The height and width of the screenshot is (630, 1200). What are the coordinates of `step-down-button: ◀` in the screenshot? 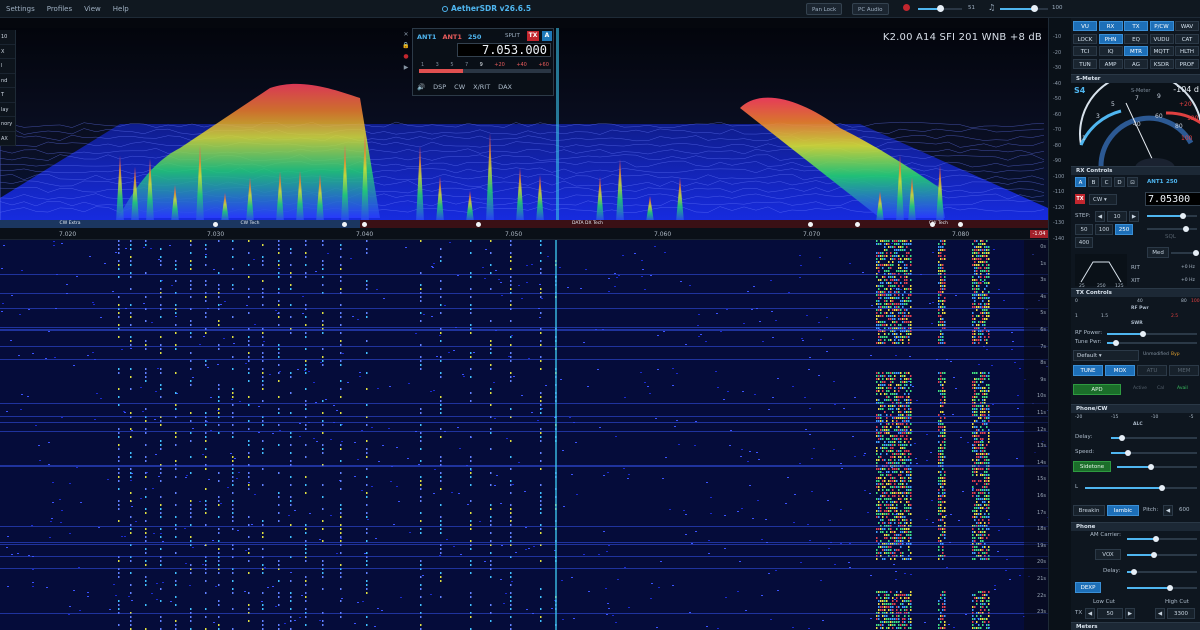 It's located at (1100, 216).